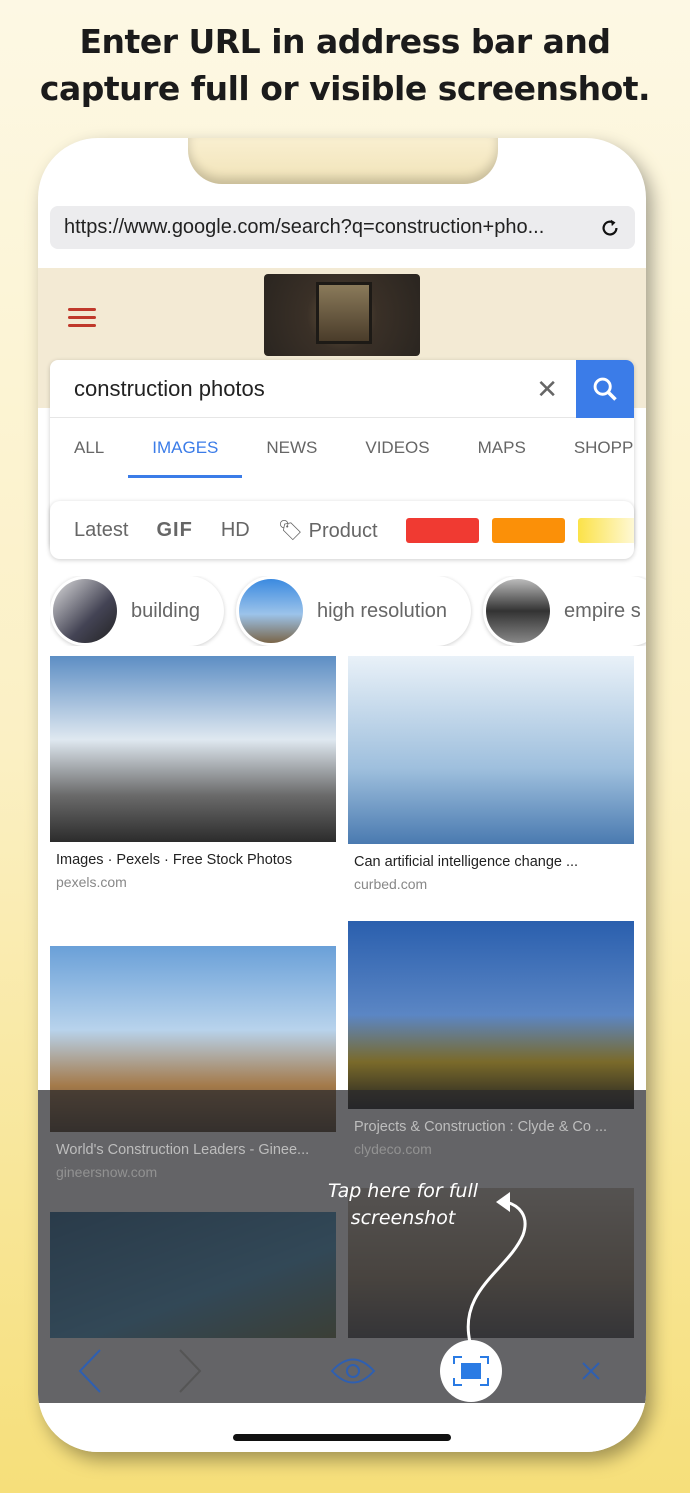  I want to click on home-indicator, so click(342, 1437).